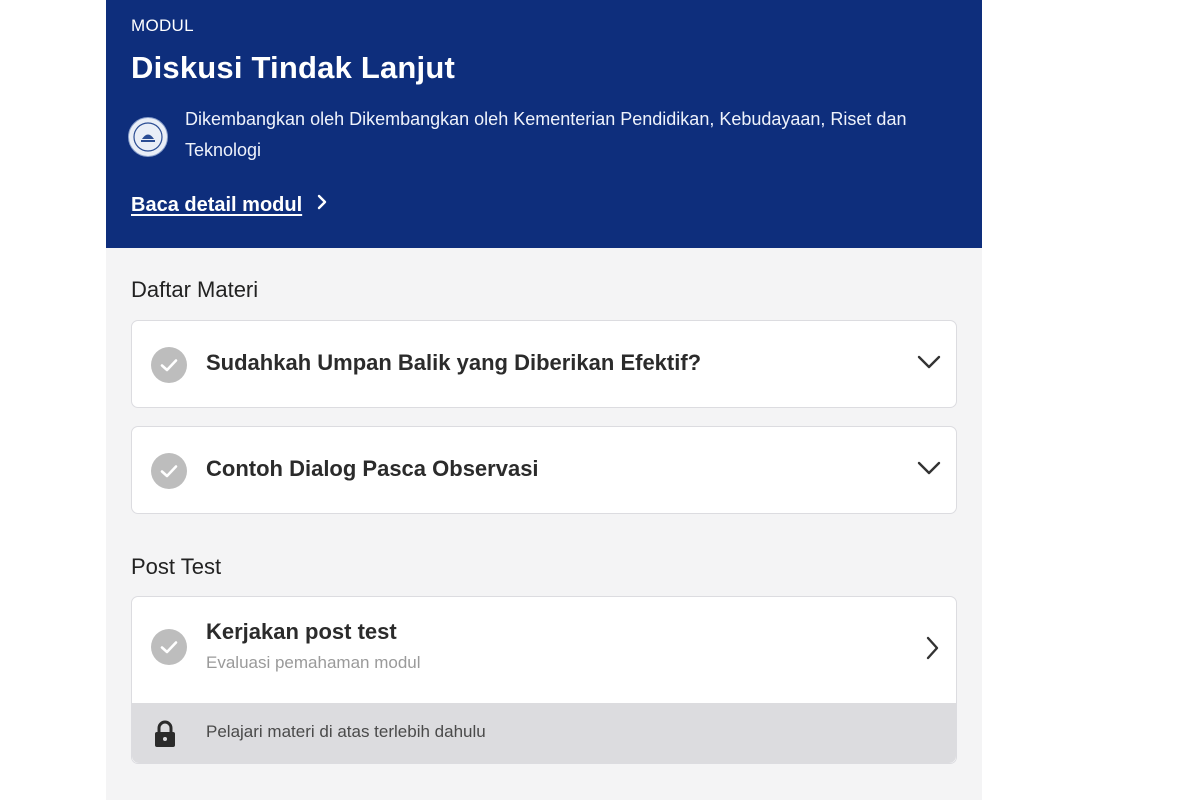 The image size is (1200, 800). I want to click on module-detail-link: Baca detail modul, so click(229, 205).